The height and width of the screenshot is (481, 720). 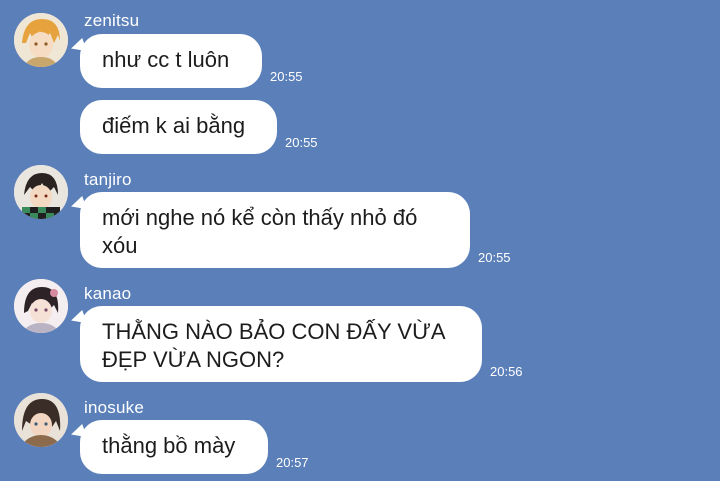 I want to click on message-bubble: thằng bồ mày, so click(x=174, y=447).